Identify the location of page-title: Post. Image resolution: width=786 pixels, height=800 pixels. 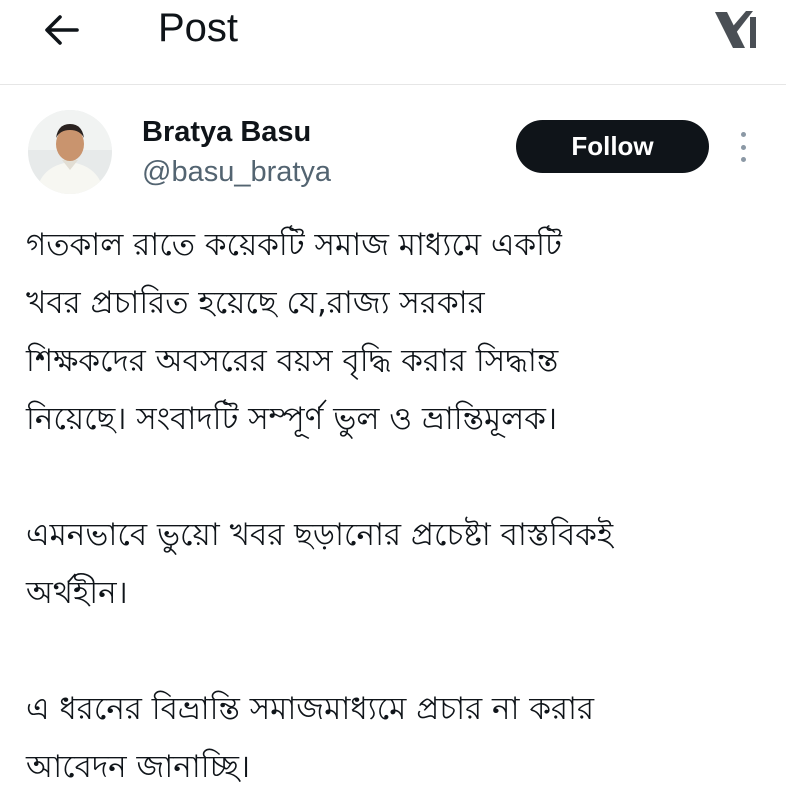
(198, 28).